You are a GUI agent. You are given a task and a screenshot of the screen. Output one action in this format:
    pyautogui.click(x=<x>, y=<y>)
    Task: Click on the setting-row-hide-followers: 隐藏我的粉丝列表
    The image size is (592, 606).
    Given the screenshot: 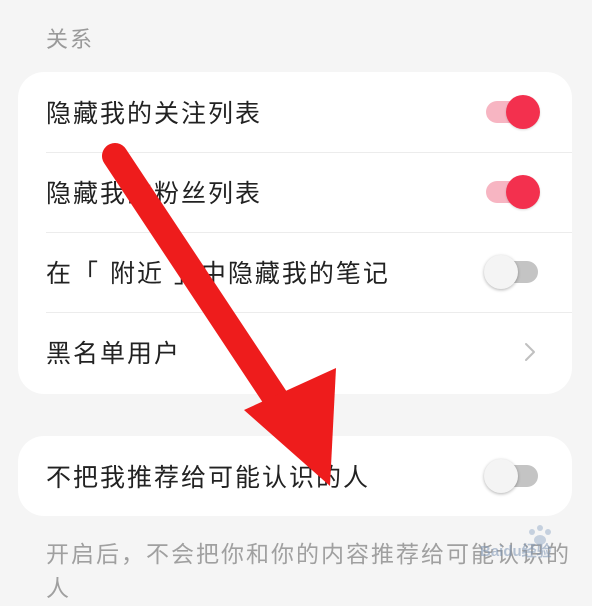 What is the action you would take?
    pyautogui.click(x=295, y=192)
    